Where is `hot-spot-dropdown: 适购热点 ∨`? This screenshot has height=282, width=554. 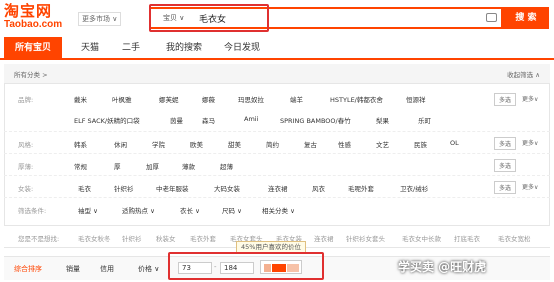 hot-spot-dropdown: 适购热点 ∨ is located at coordinates (138, 210).